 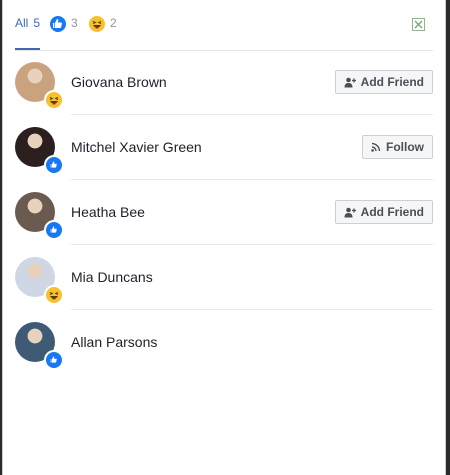 I want to click on person-name: Mitchel Xavier Green, so click(x=136, y=147).